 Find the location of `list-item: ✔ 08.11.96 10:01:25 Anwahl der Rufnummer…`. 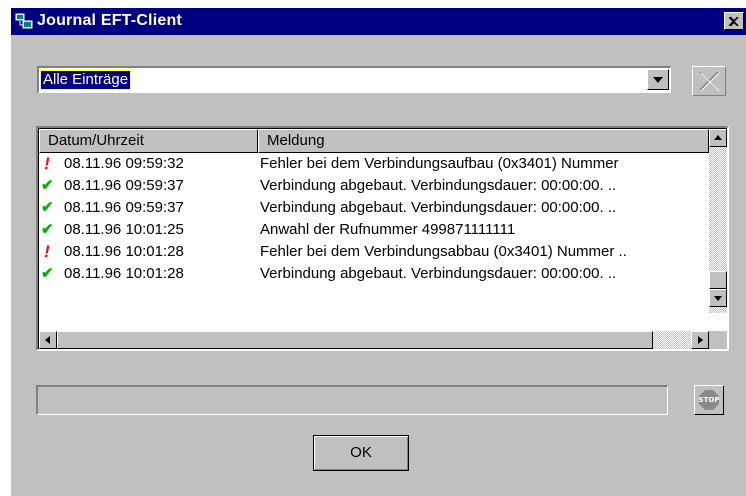

list-item: ✔ 08.11.96 10:01:25 Anwahl der Rufnummer… is located at coordinates (371, 230).